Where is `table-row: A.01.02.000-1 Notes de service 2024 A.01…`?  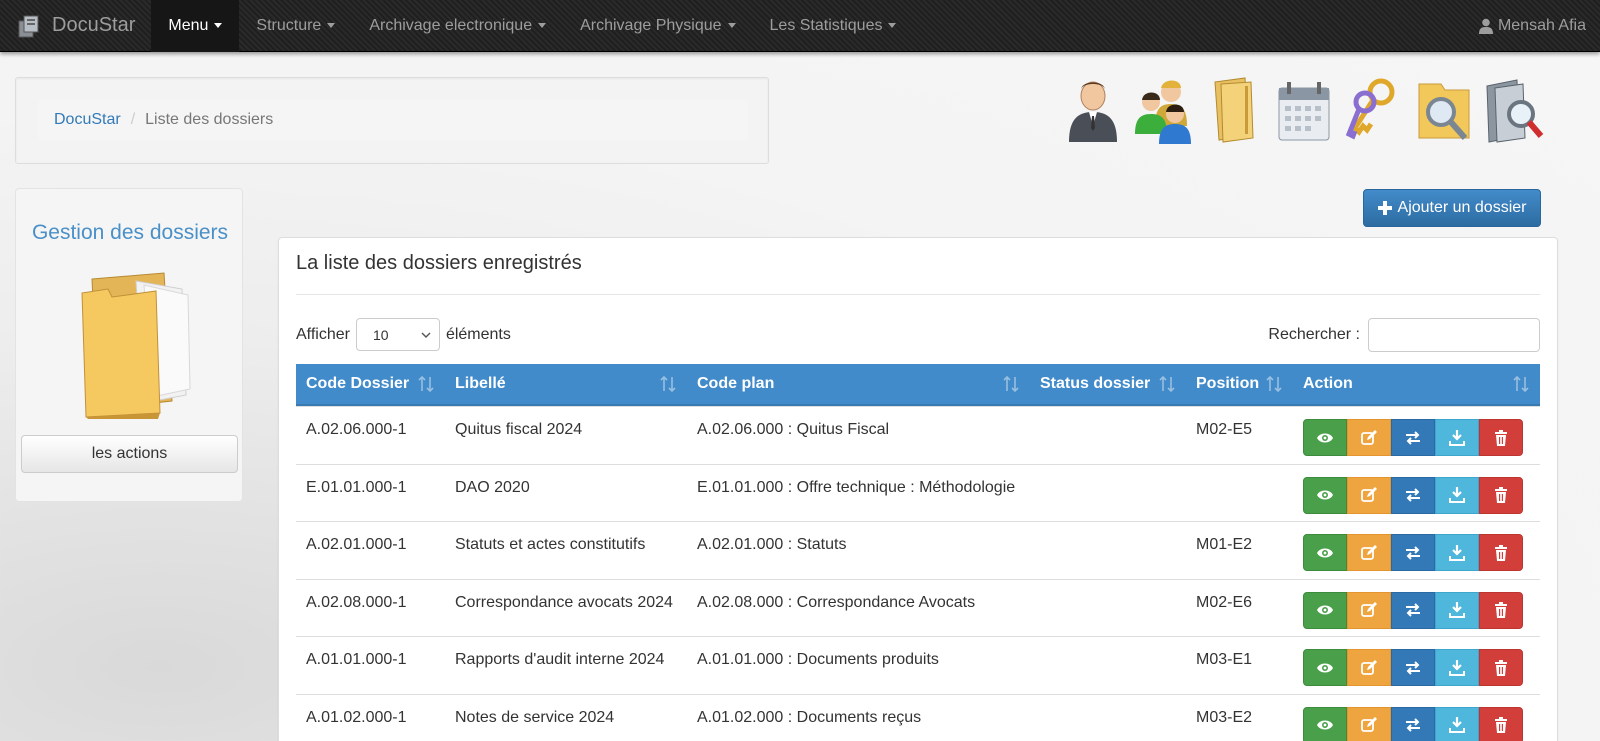
table-row: A.01.02.000-1 Notes de service 2024 A.01… is located at coordinates (918, 717).